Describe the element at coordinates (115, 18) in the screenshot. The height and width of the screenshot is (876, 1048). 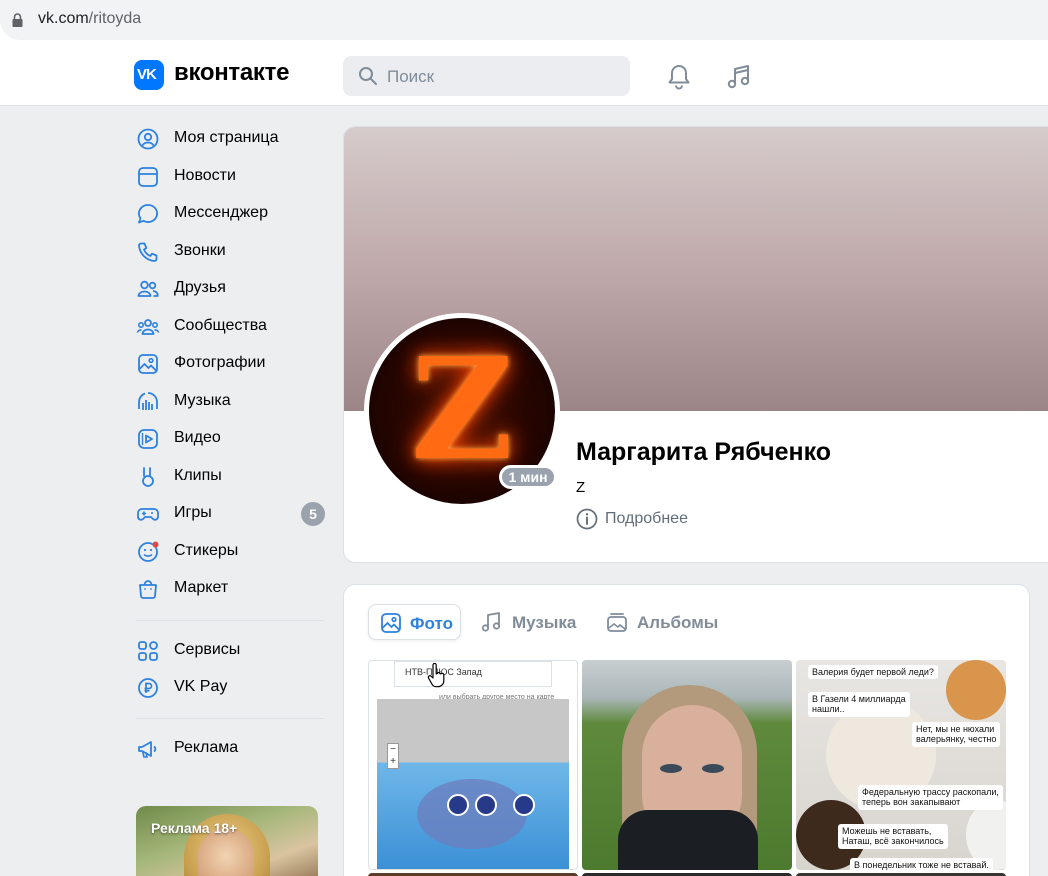
I see `url-path: /ritoyda` at that location.